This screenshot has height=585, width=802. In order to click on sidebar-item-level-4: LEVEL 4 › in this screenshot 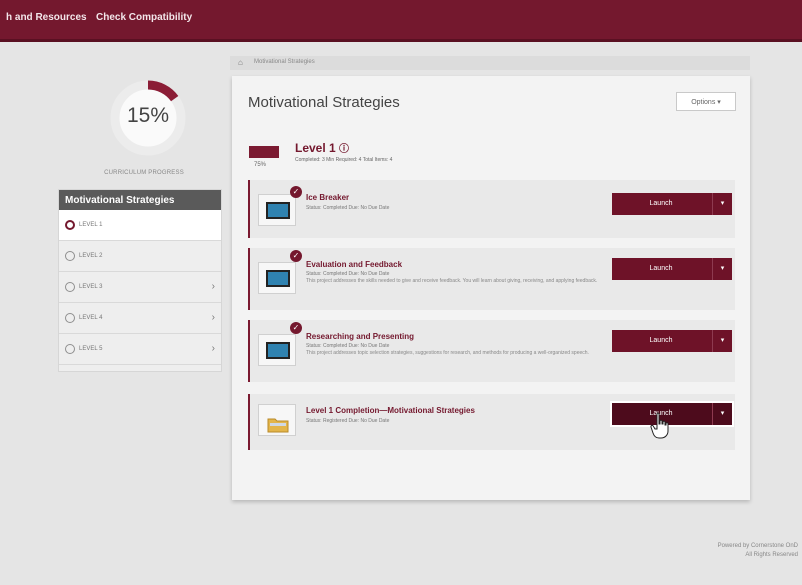, I will do `click(140, 318)`.